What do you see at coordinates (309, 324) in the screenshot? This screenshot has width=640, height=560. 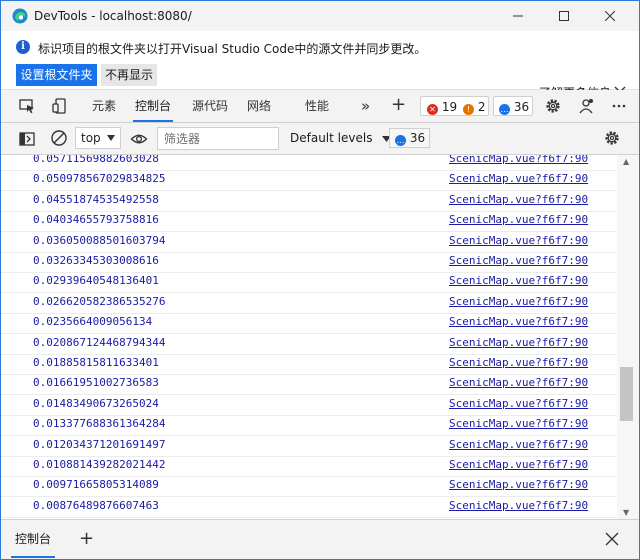 I see `log-row: 0.0235664009056134 ScenicMap.vue?f6f7:90` at bounding box center [309, 324].